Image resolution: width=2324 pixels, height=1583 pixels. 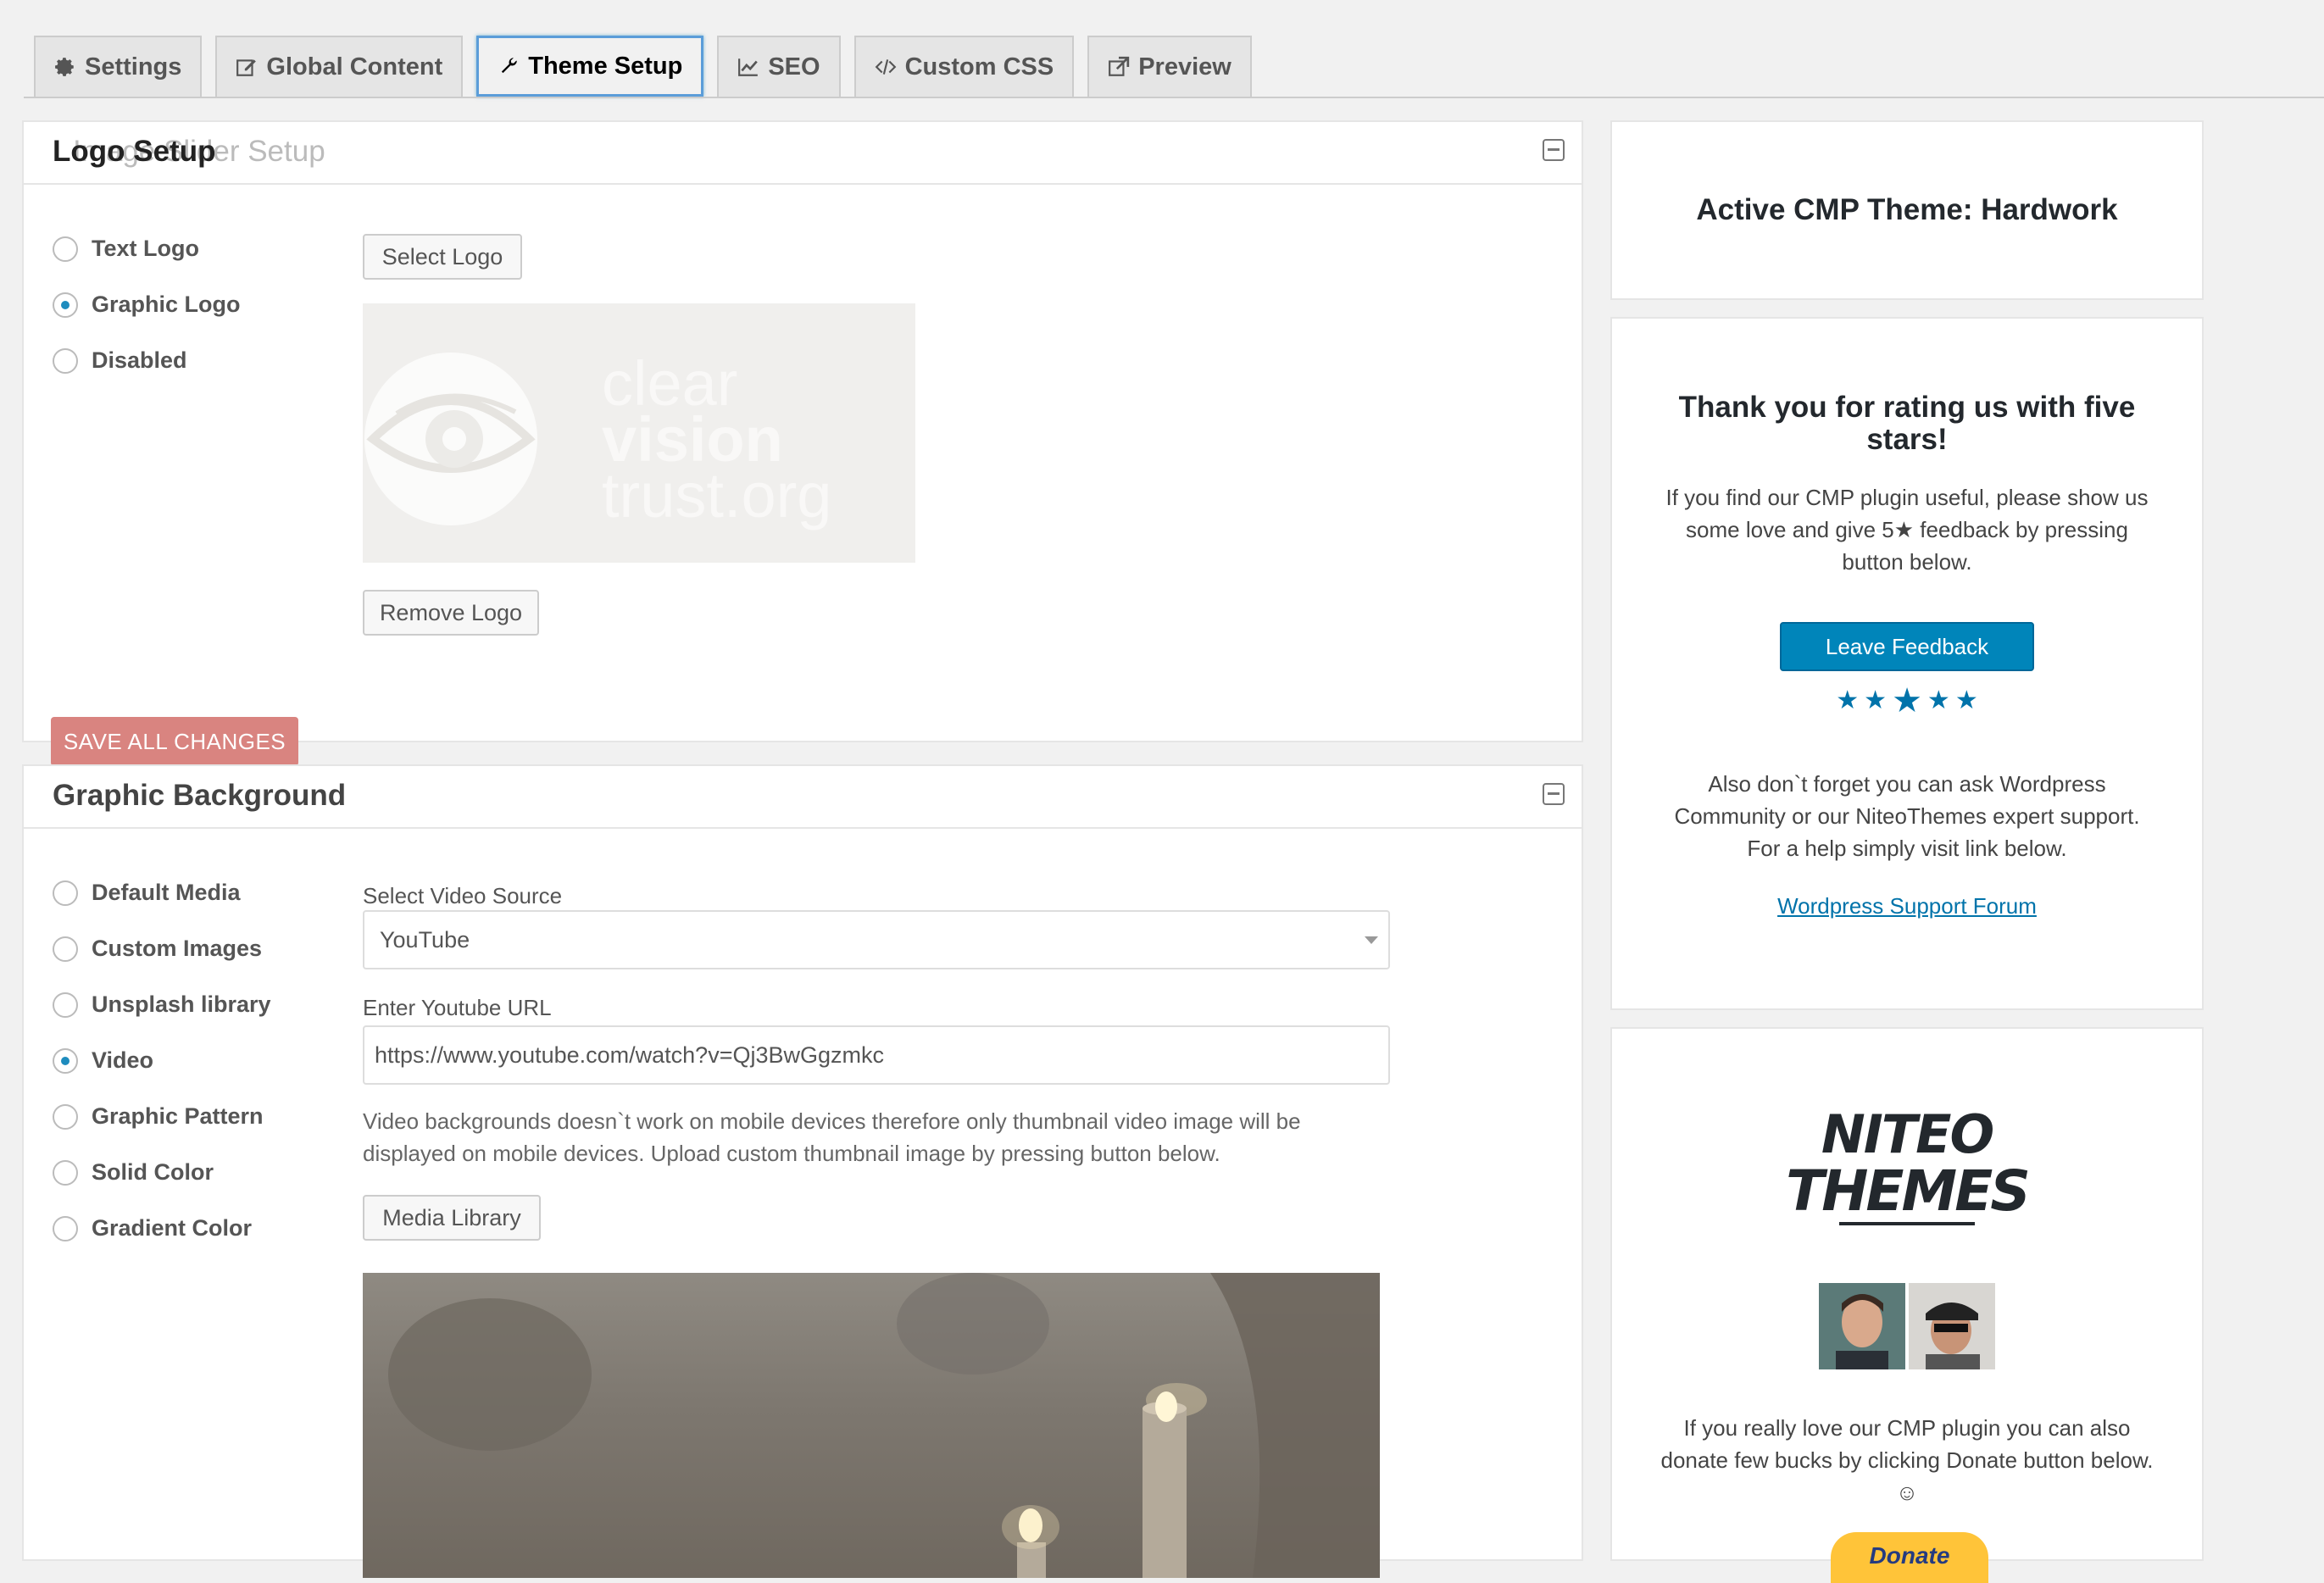 I want to click on tab-settings: Settings, so click(x=118, y=66).